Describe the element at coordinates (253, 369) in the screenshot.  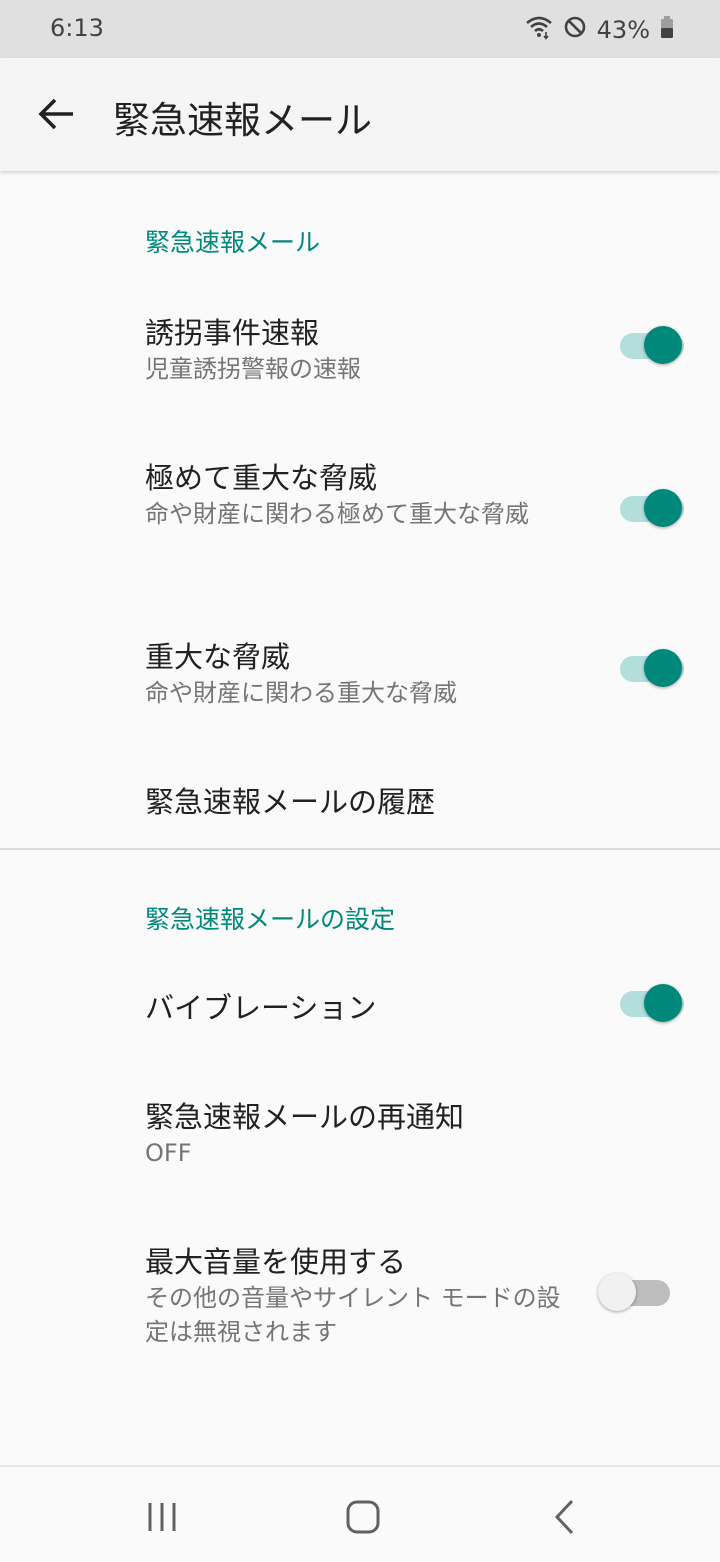
I see `pref-amber-summary: 児童誘拐警報の速報` at that location.